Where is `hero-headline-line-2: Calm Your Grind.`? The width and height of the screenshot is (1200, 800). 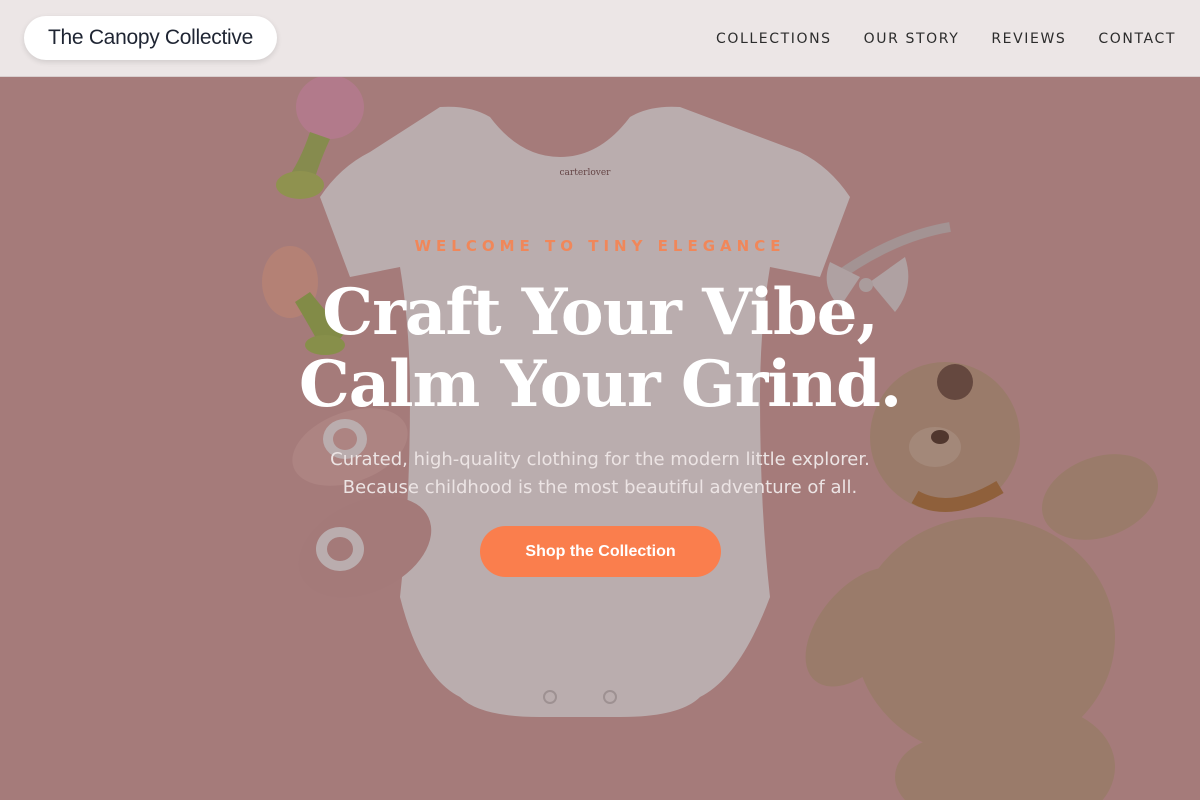 hero-headline-line-2: Calm Your Grind. is located at coordinates (600, 384).